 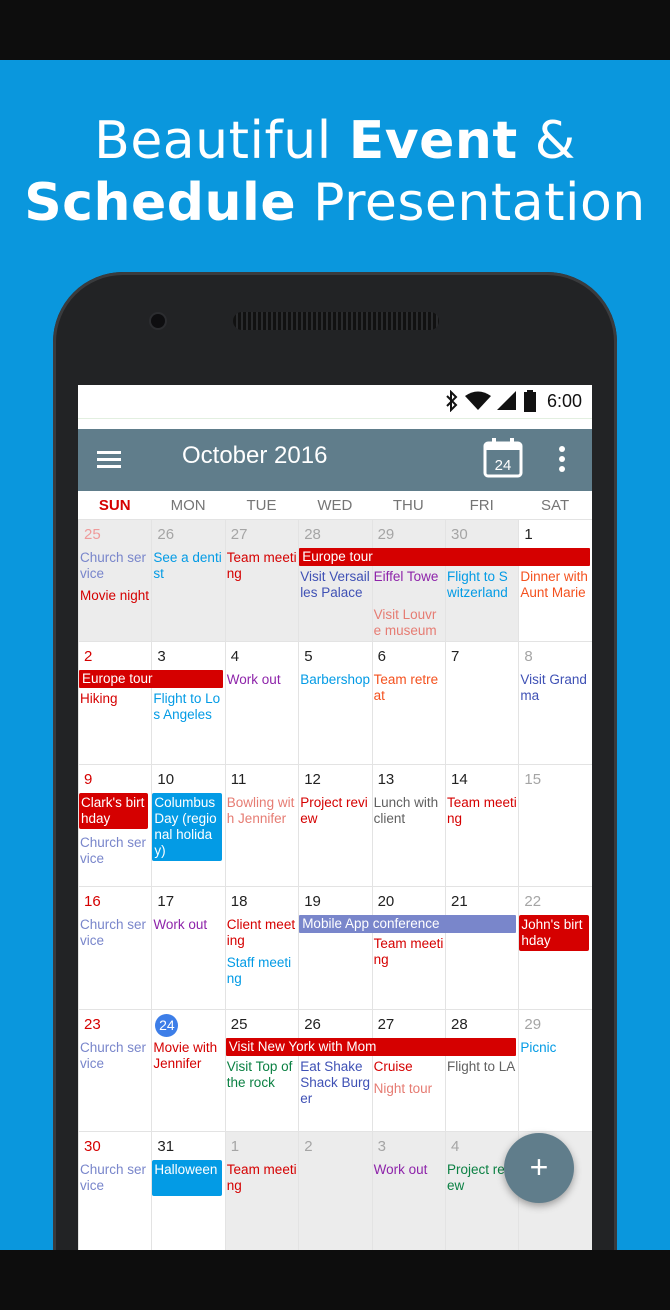 What do you see at coordinates (187, 948) in the screenshot?
I see `day-cell: 17 Work out` at bounding box center [187, 948].